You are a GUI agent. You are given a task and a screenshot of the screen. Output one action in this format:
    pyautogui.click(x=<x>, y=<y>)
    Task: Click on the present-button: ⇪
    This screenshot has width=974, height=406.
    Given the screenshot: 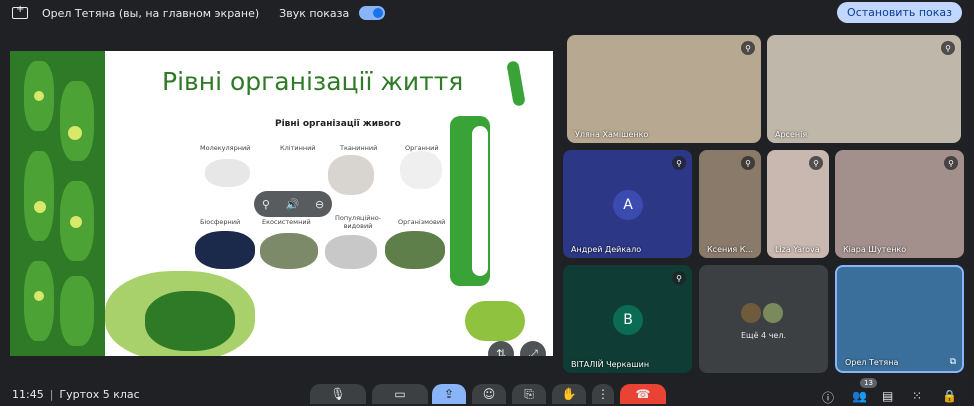 What is the action you would take?
    pyautogui.click(x=449, y=394)
    